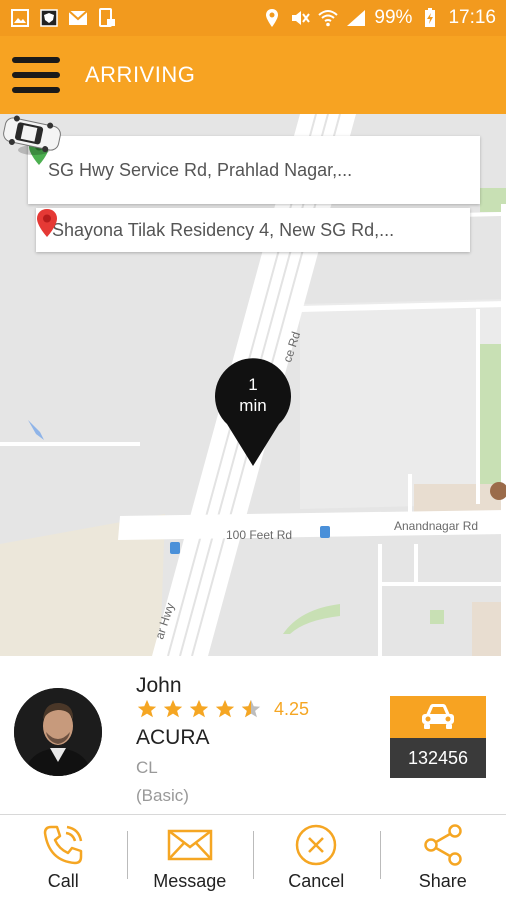 This screenshot has height=900, width=506. What do you see at coordinates (147, 767) in the screenshot?
I see `car-model: CL` at bounding box center [147, 767].